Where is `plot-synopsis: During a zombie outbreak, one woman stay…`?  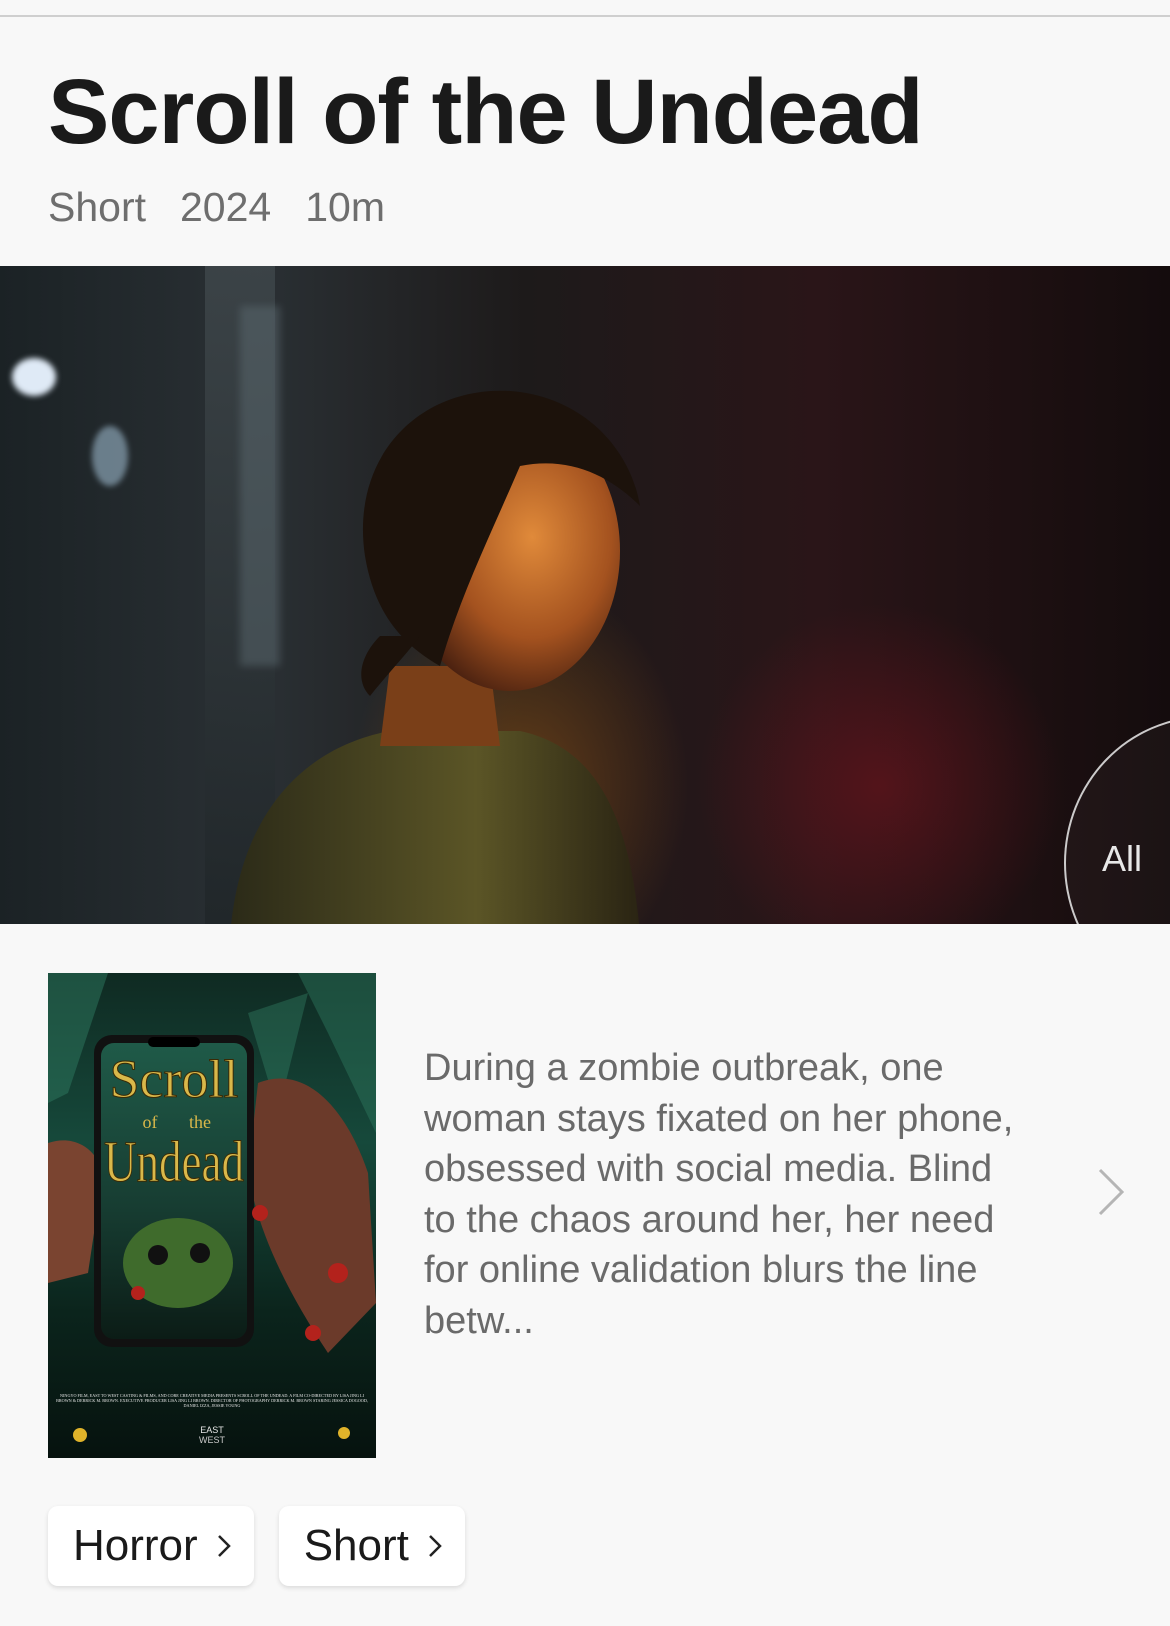 plot-synopsis: During a zombie outbreak, one woman stay… is located at coordinates (729, 1194).